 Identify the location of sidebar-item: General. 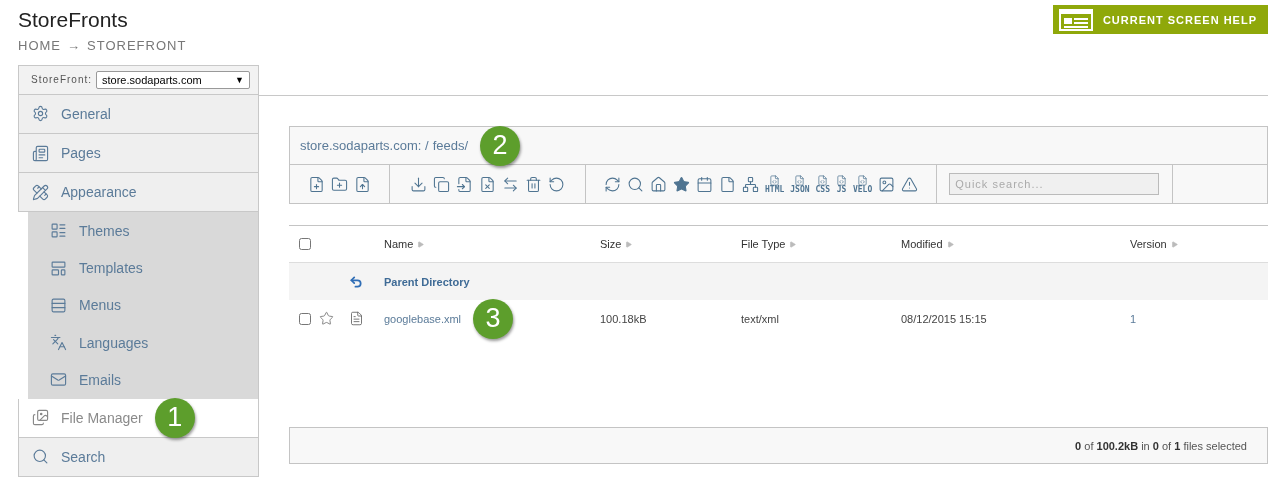
(138, 114).